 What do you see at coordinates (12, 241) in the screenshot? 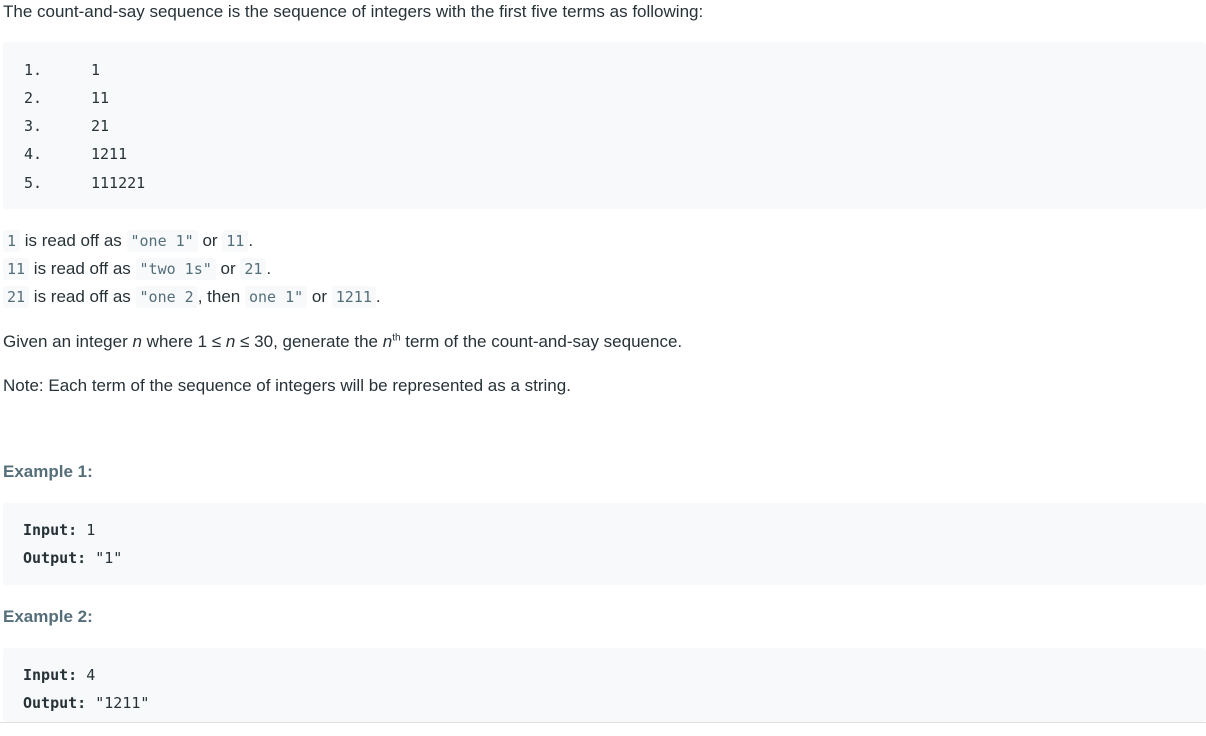
I see `inline-code: 1` at bounding box center [12, 241].